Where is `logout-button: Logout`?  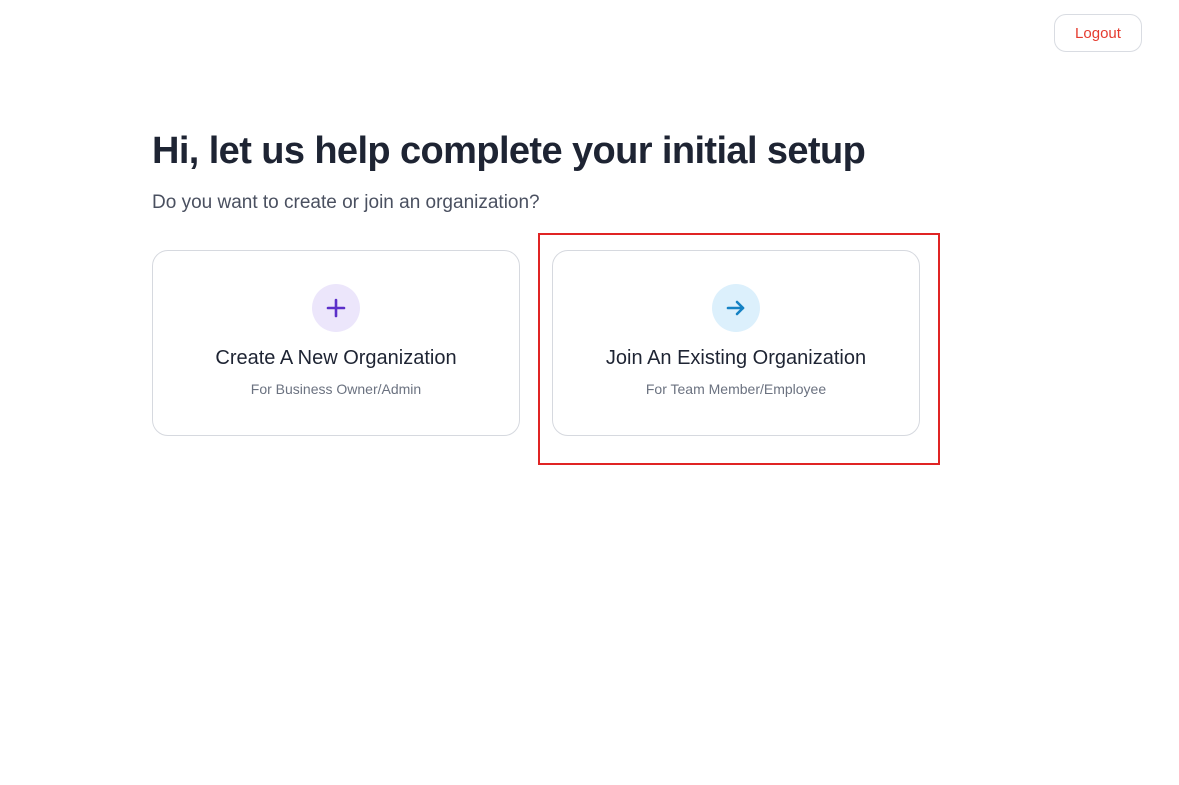
logout-button: Logout is located at coordinates (1098, 33).